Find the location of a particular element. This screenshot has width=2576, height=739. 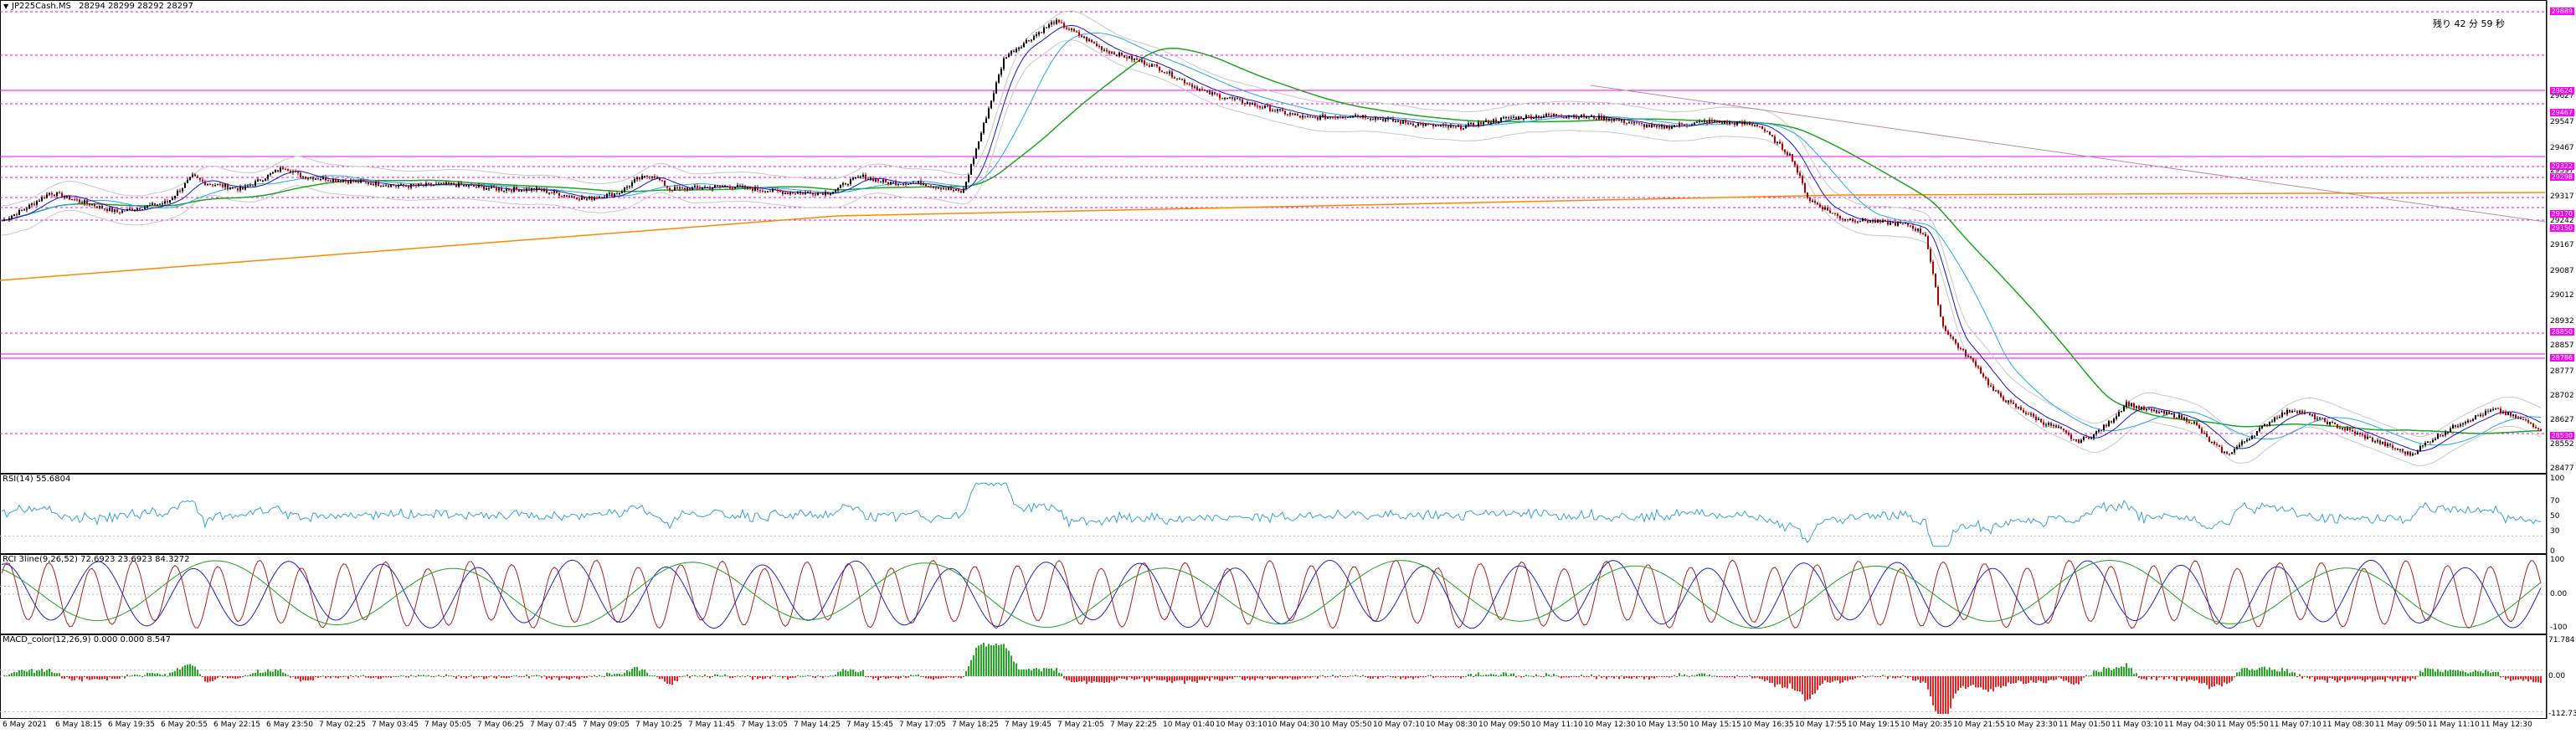

time-axis-label: 10 May 16:35 is located at coordinates (1768, 725).